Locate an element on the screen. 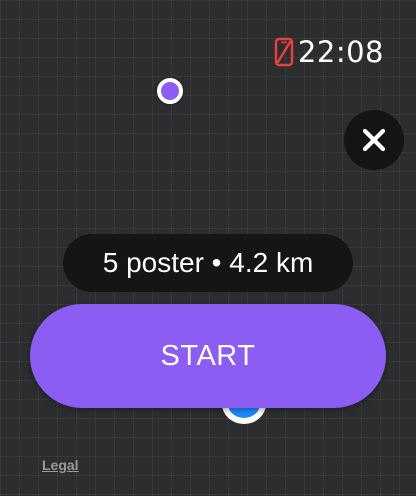  map-point-marker is located at coordinates (170, 91).